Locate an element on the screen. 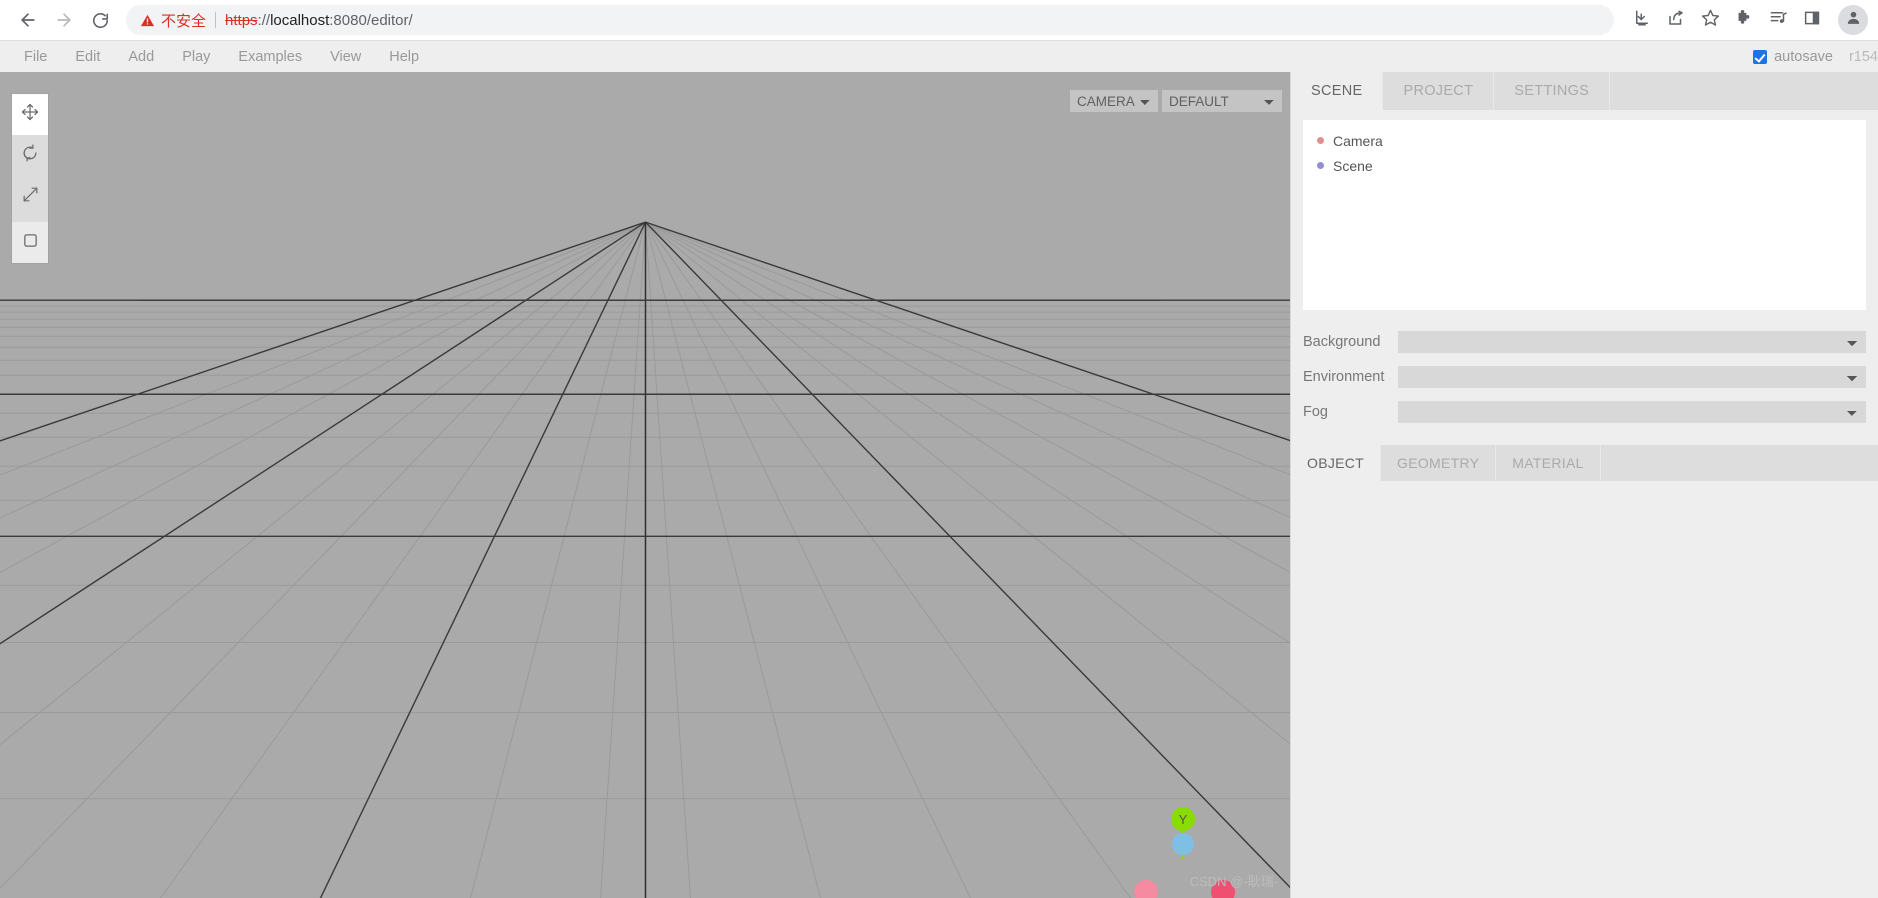  extensions-puzzle-icon is located at coordinates (1744, 20).